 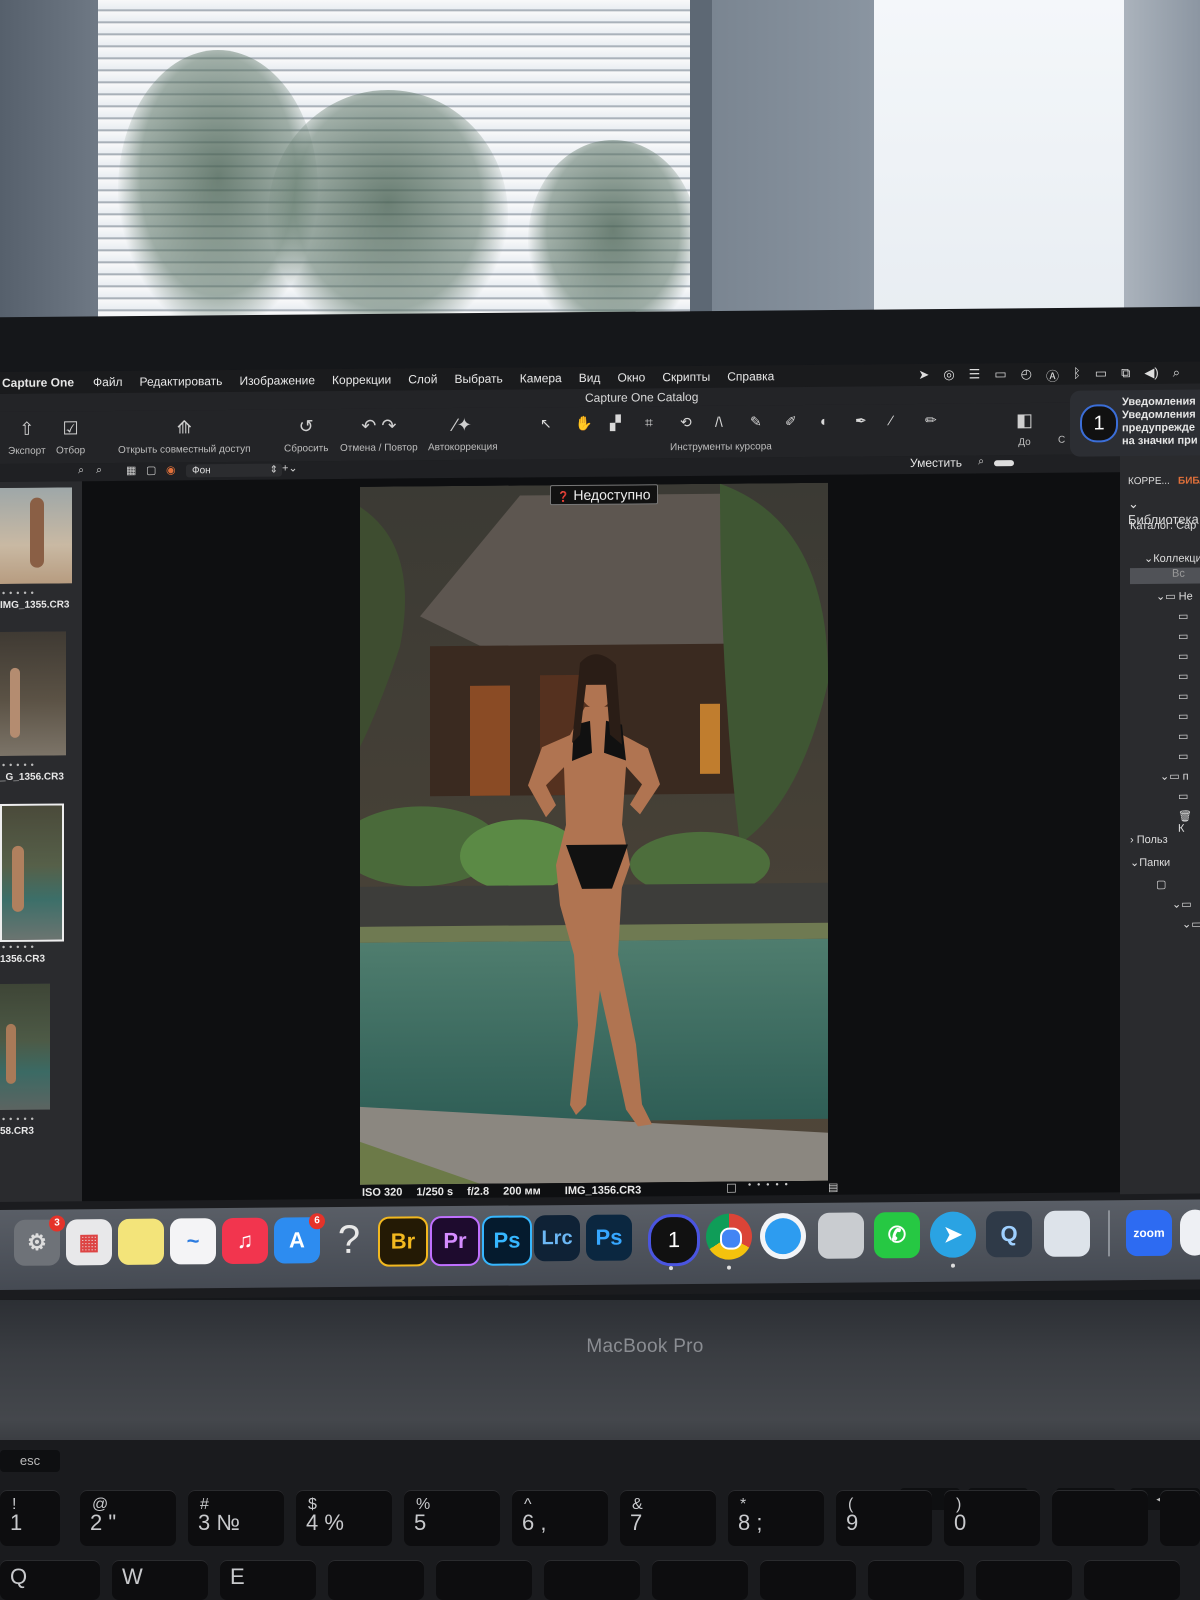 What do you see at coordinates (1052, 375) in the screenshot?
I see `input-source-icon: Ⓐ` at bounding box center [1052, 375].